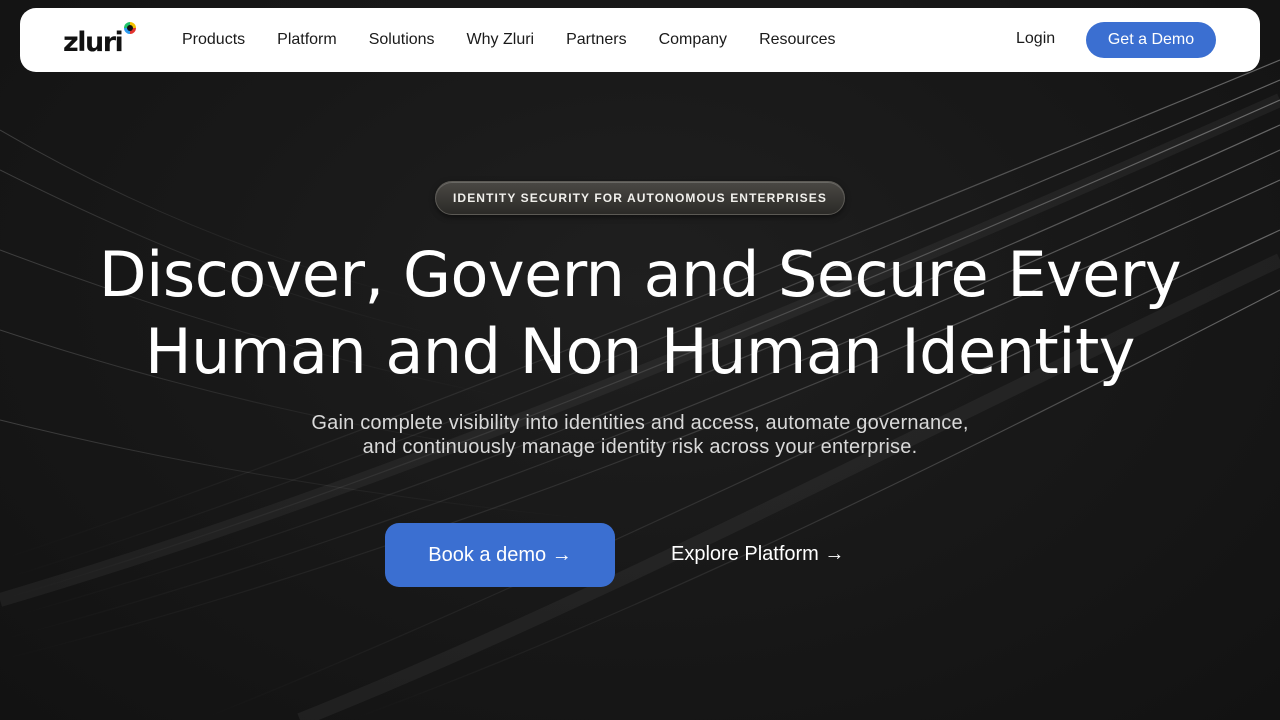 The width and height of the screenshot is (1280, 720). Describe the element at coordinates (307, 40) in the screenshot. I see `nav-item-platform: Platform` at that location.